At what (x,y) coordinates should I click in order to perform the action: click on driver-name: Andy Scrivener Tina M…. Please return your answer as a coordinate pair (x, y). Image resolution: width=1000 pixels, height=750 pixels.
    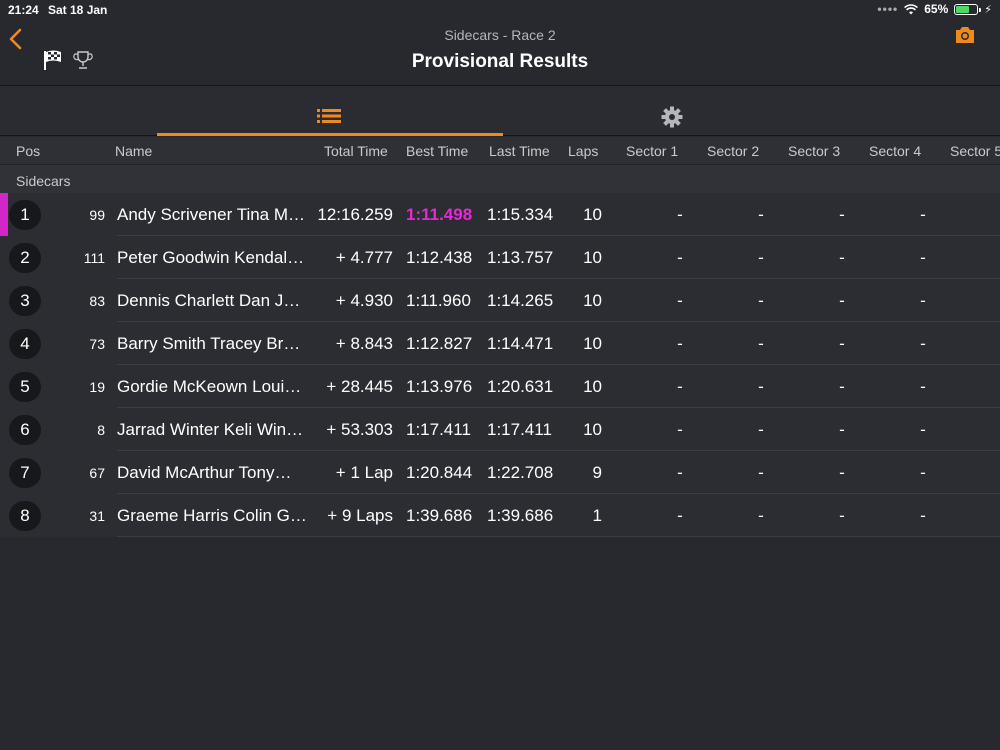
    Looking at the image, I should click on (211, 214).